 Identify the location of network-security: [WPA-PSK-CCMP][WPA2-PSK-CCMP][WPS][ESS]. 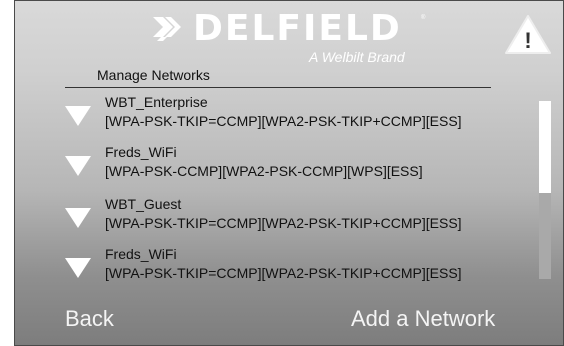
(264, 171).